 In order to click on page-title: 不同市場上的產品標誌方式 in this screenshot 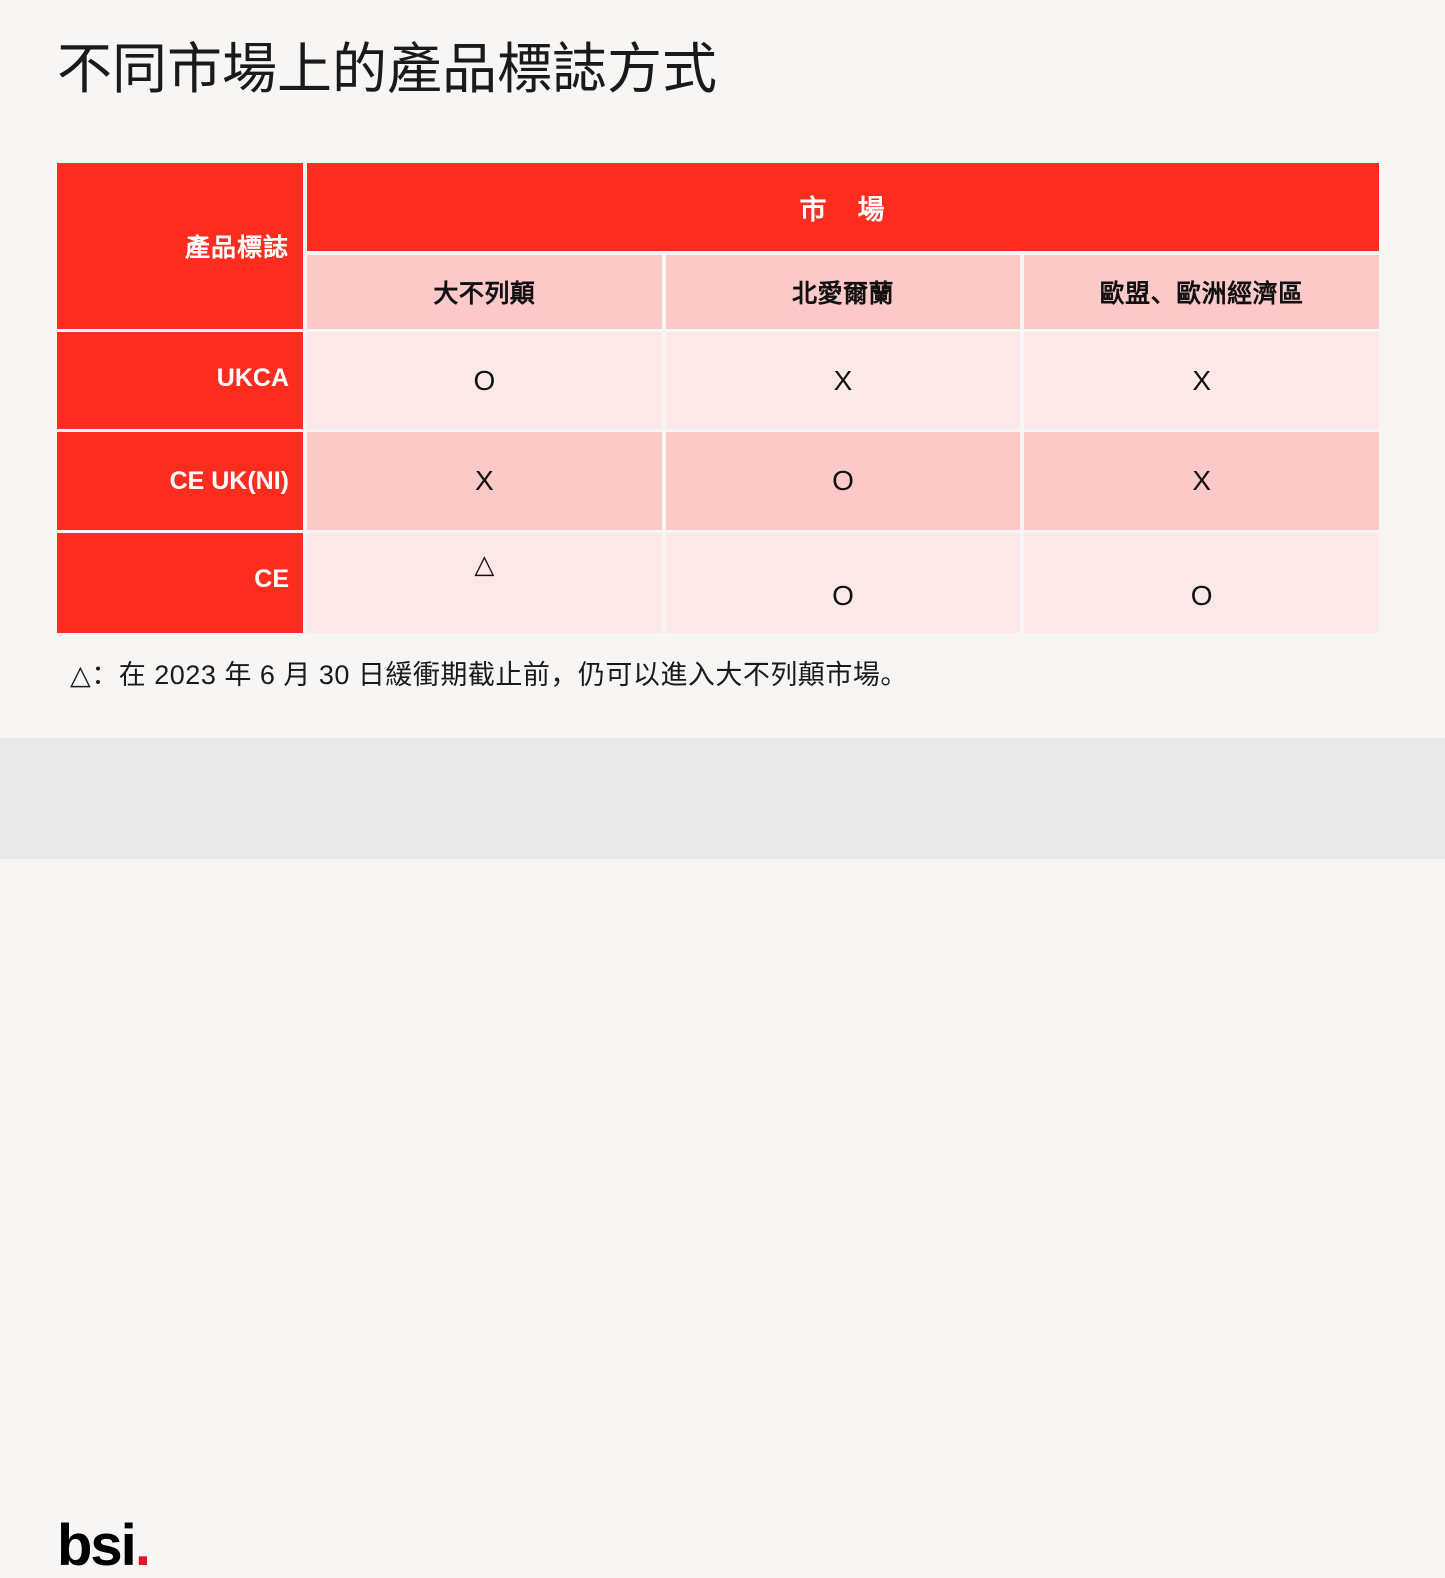, I will do `click(387, 69)`.